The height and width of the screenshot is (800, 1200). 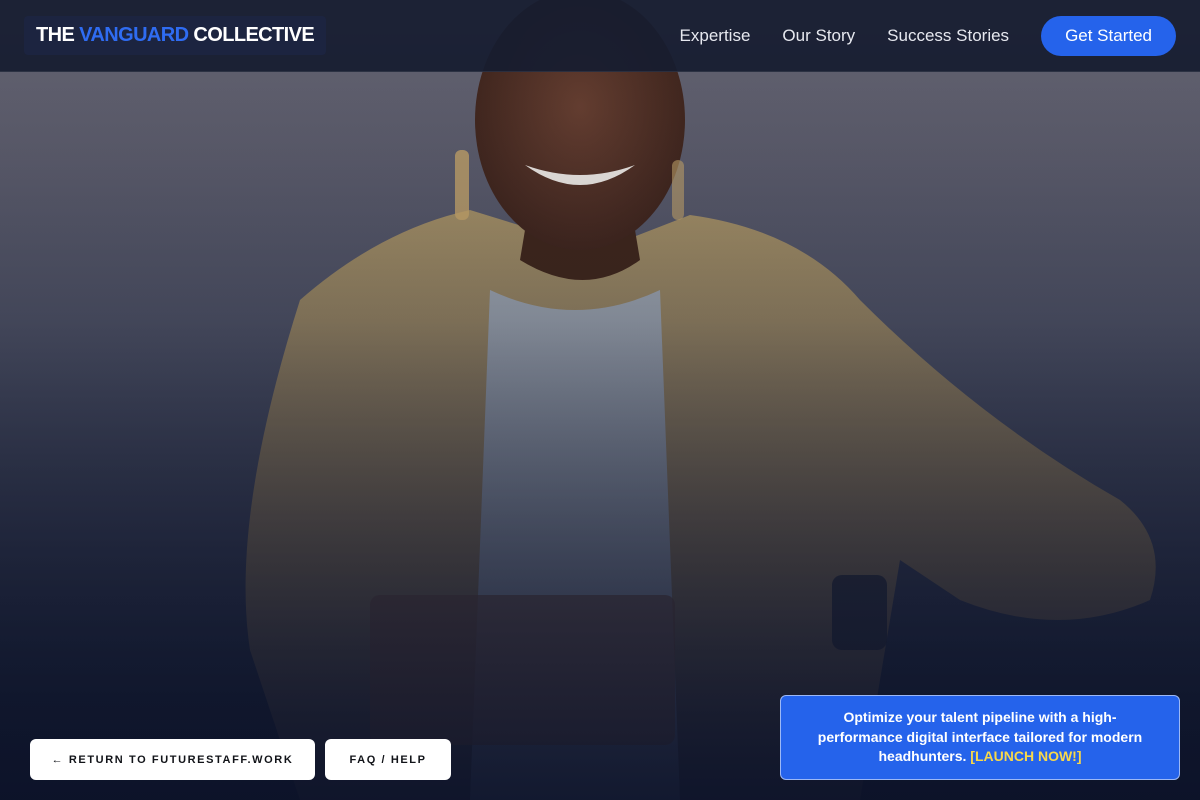 What do you see at coordinates (1108, 35) in the screenshot?
I see `get-started-button: Get Started` at bounding box center [1108, 35].